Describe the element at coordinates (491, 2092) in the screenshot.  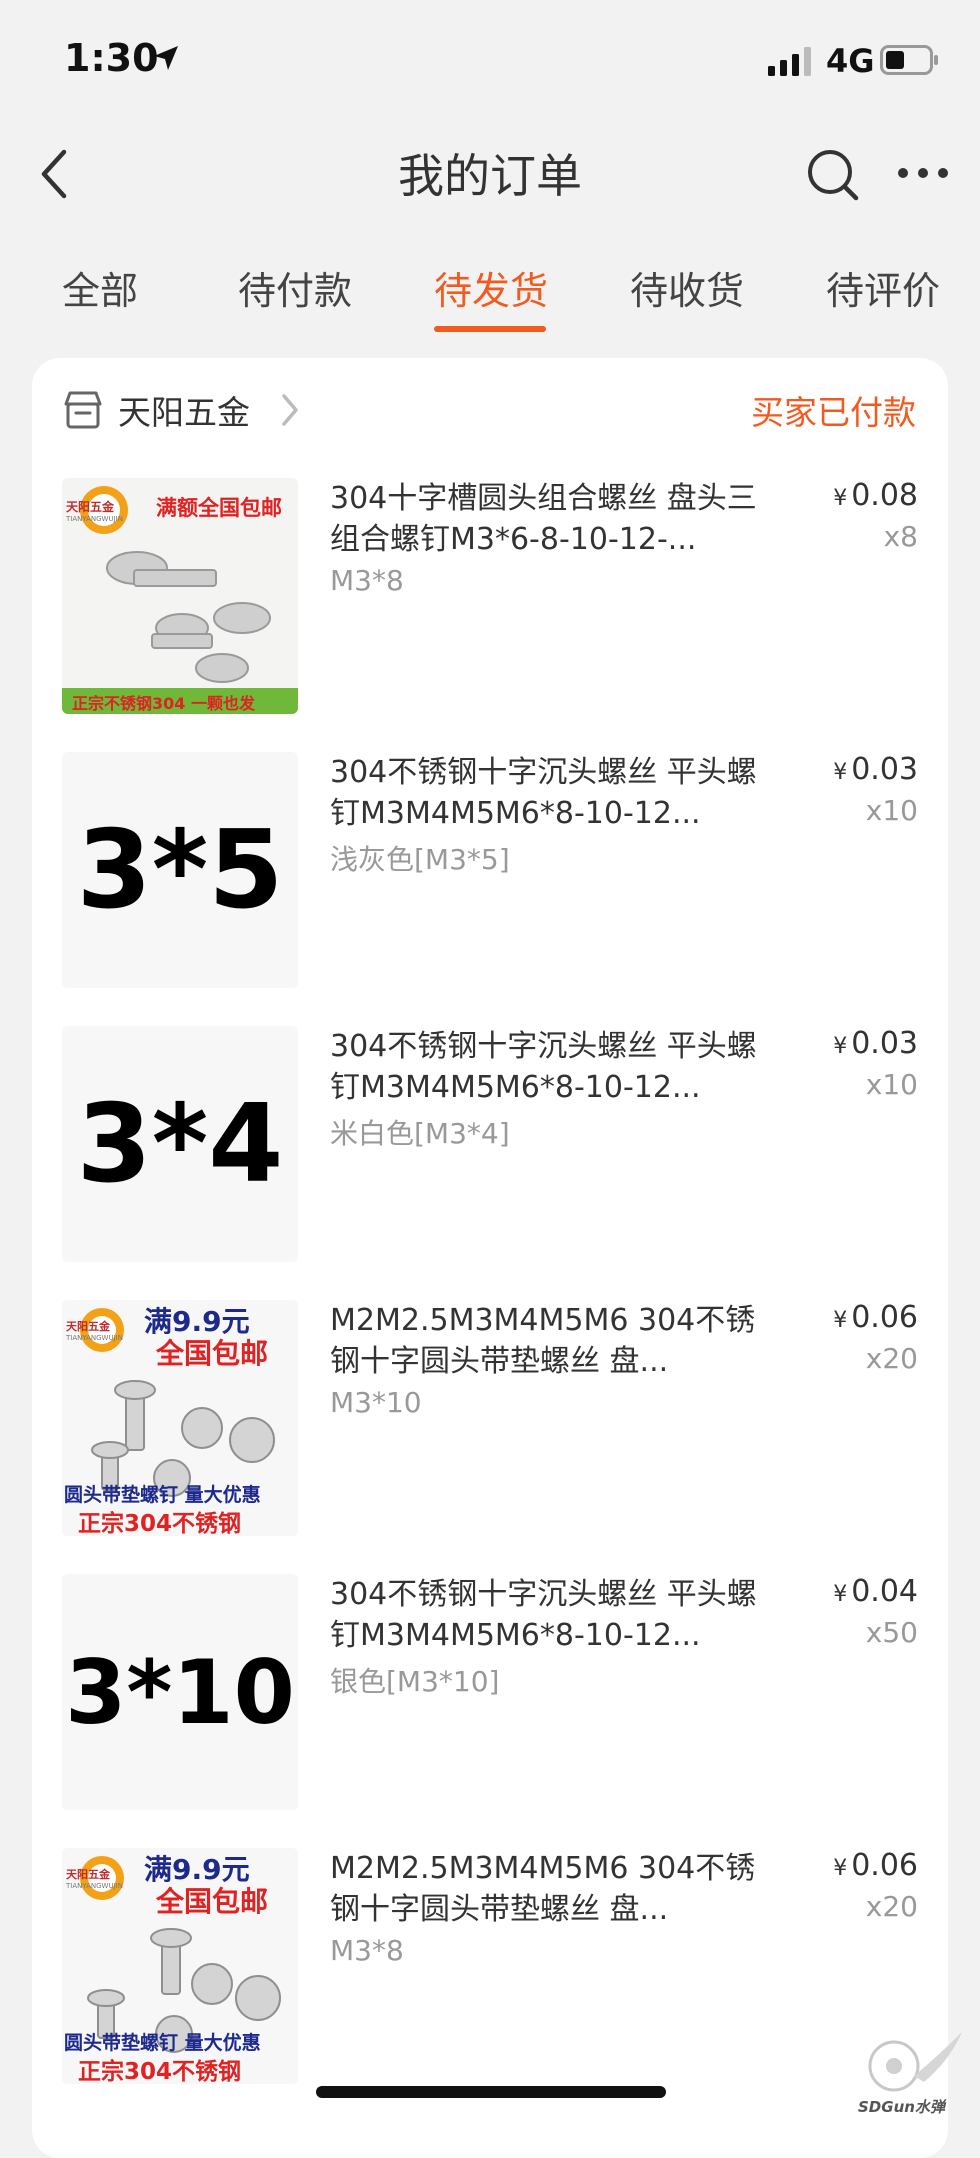
I see `home-indicator` at that location.